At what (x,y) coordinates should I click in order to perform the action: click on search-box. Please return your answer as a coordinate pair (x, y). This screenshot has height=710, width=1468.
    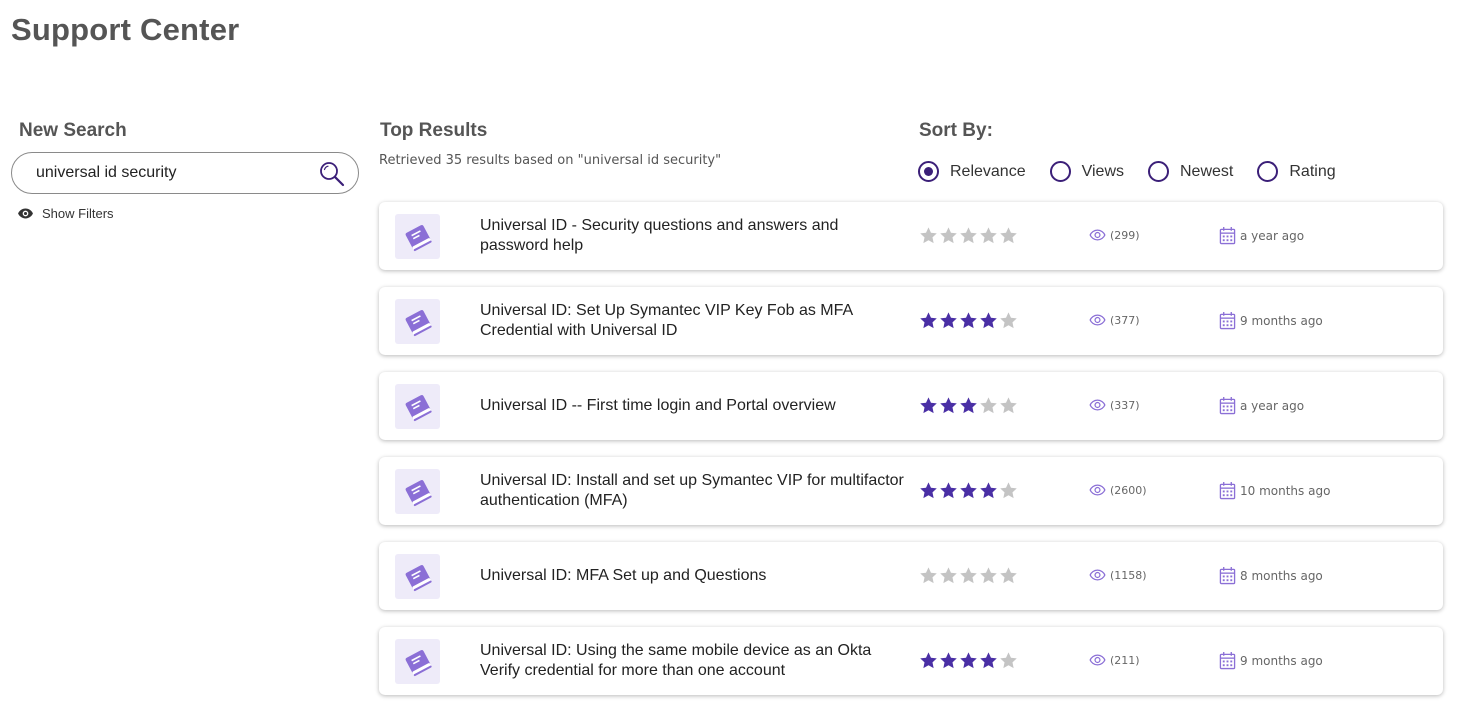
    Looking at the image, I should click on (185, 173).